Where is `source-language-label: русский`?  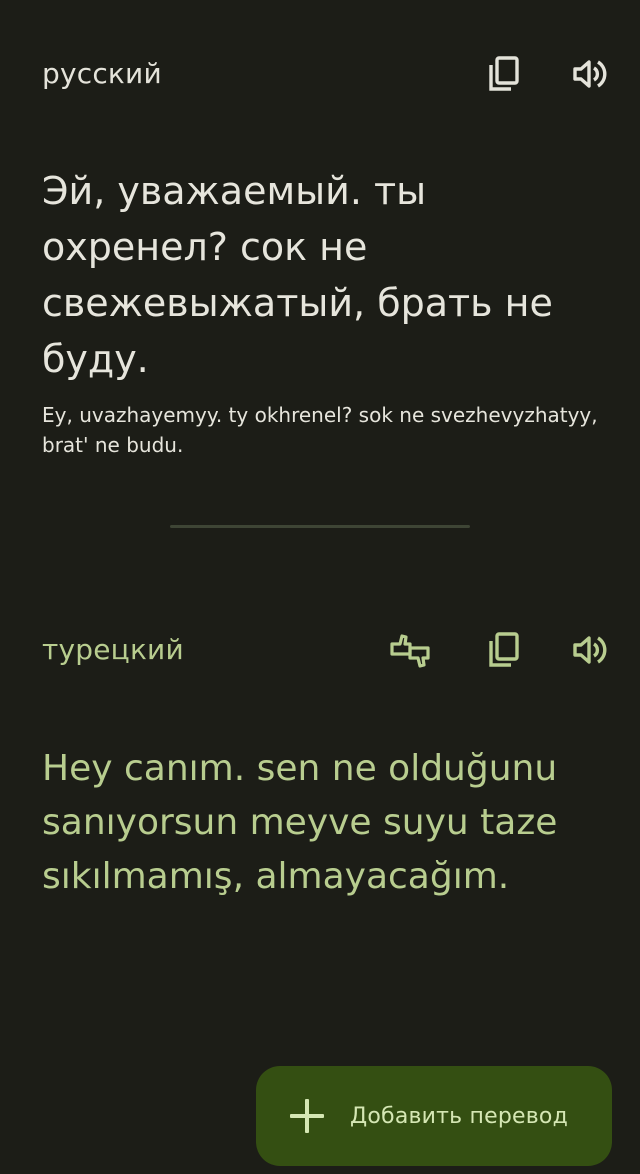 source-language-label: русский is located at coordinates (102, 73).